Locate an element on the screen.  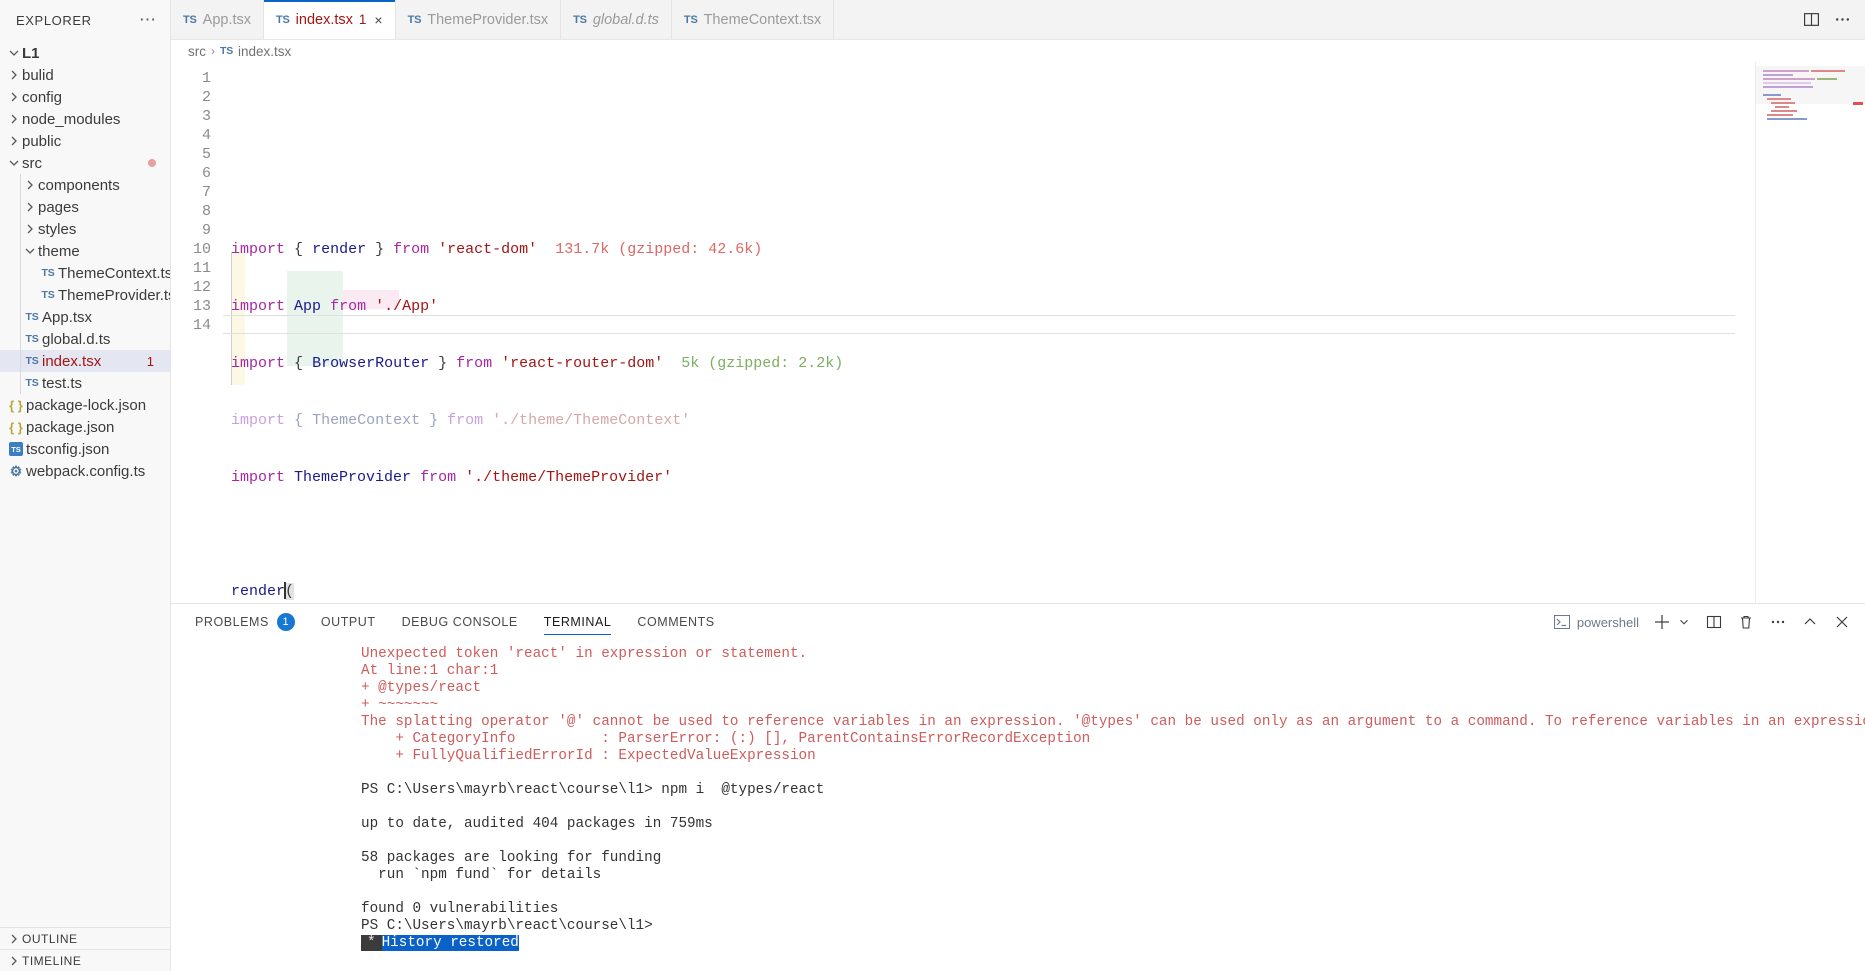
breadcrumb-folder: src is located at coordinates (197, 51).